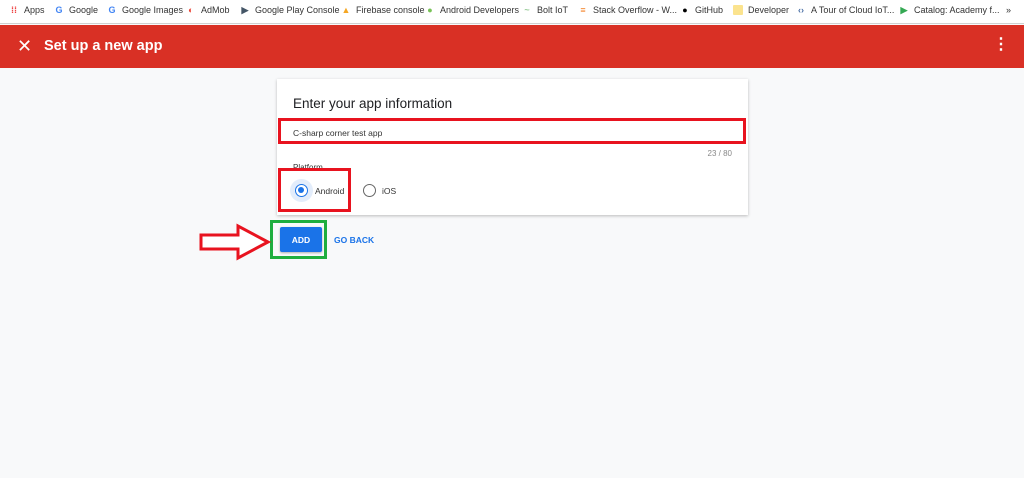 The width and height of the screenshot is (1024, 478). I want to click on folder-icon, so click(738, 10).